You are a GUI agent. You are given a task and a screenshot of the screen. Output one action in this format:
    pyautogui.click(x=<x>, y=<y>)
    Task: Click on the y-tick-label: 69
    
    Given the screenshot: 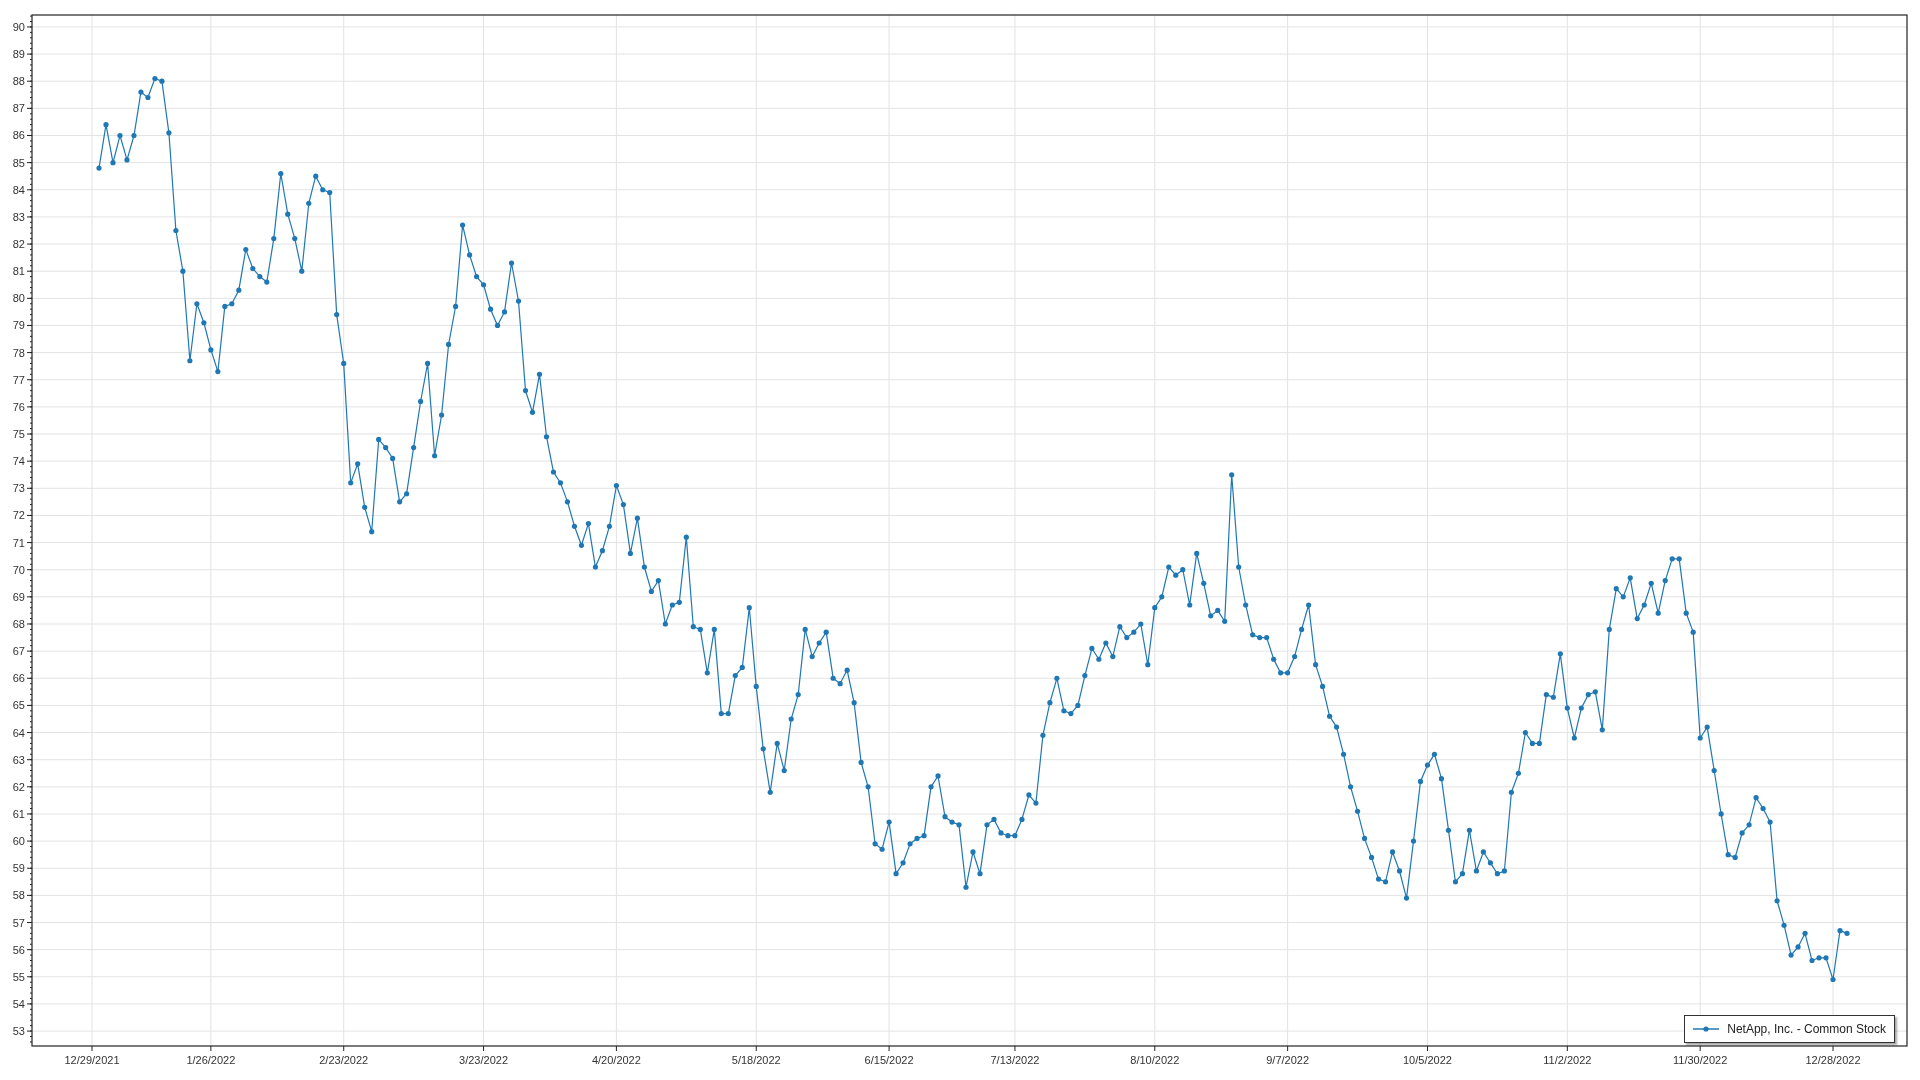 What is the action you would take?
    pyautogui.click(x=18, y=596)
    